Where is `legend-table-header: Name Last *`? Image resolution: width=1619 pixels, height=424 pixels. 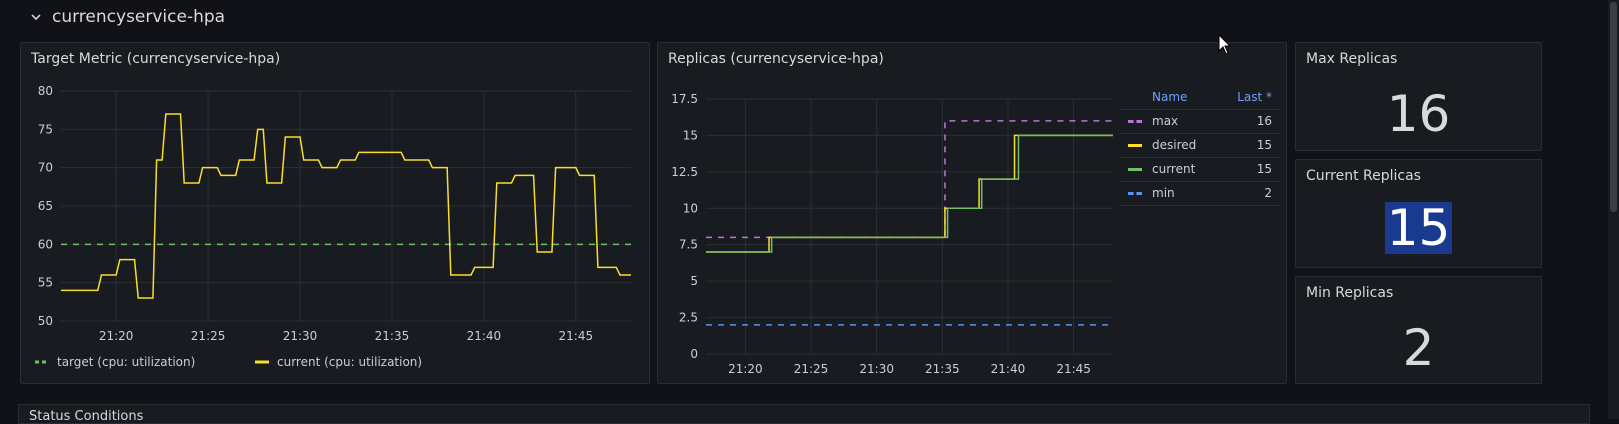 legend-table-header: Name Last * is located at coordinates (1200, 97).